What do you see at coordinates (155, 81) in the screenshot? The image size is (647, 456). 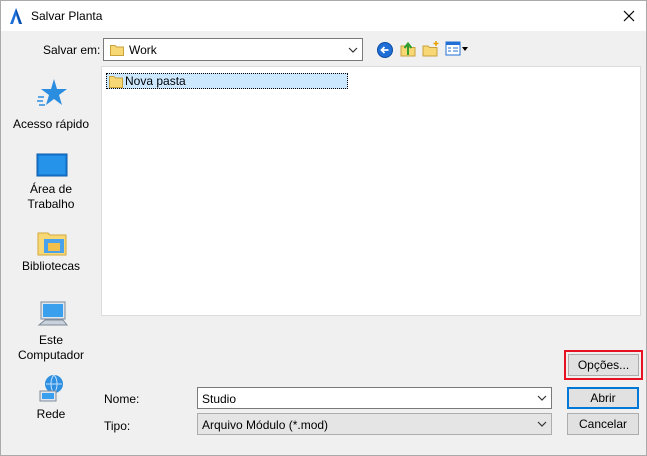 I see `file-name: Nova pasta` at bounding box center [155, 81].